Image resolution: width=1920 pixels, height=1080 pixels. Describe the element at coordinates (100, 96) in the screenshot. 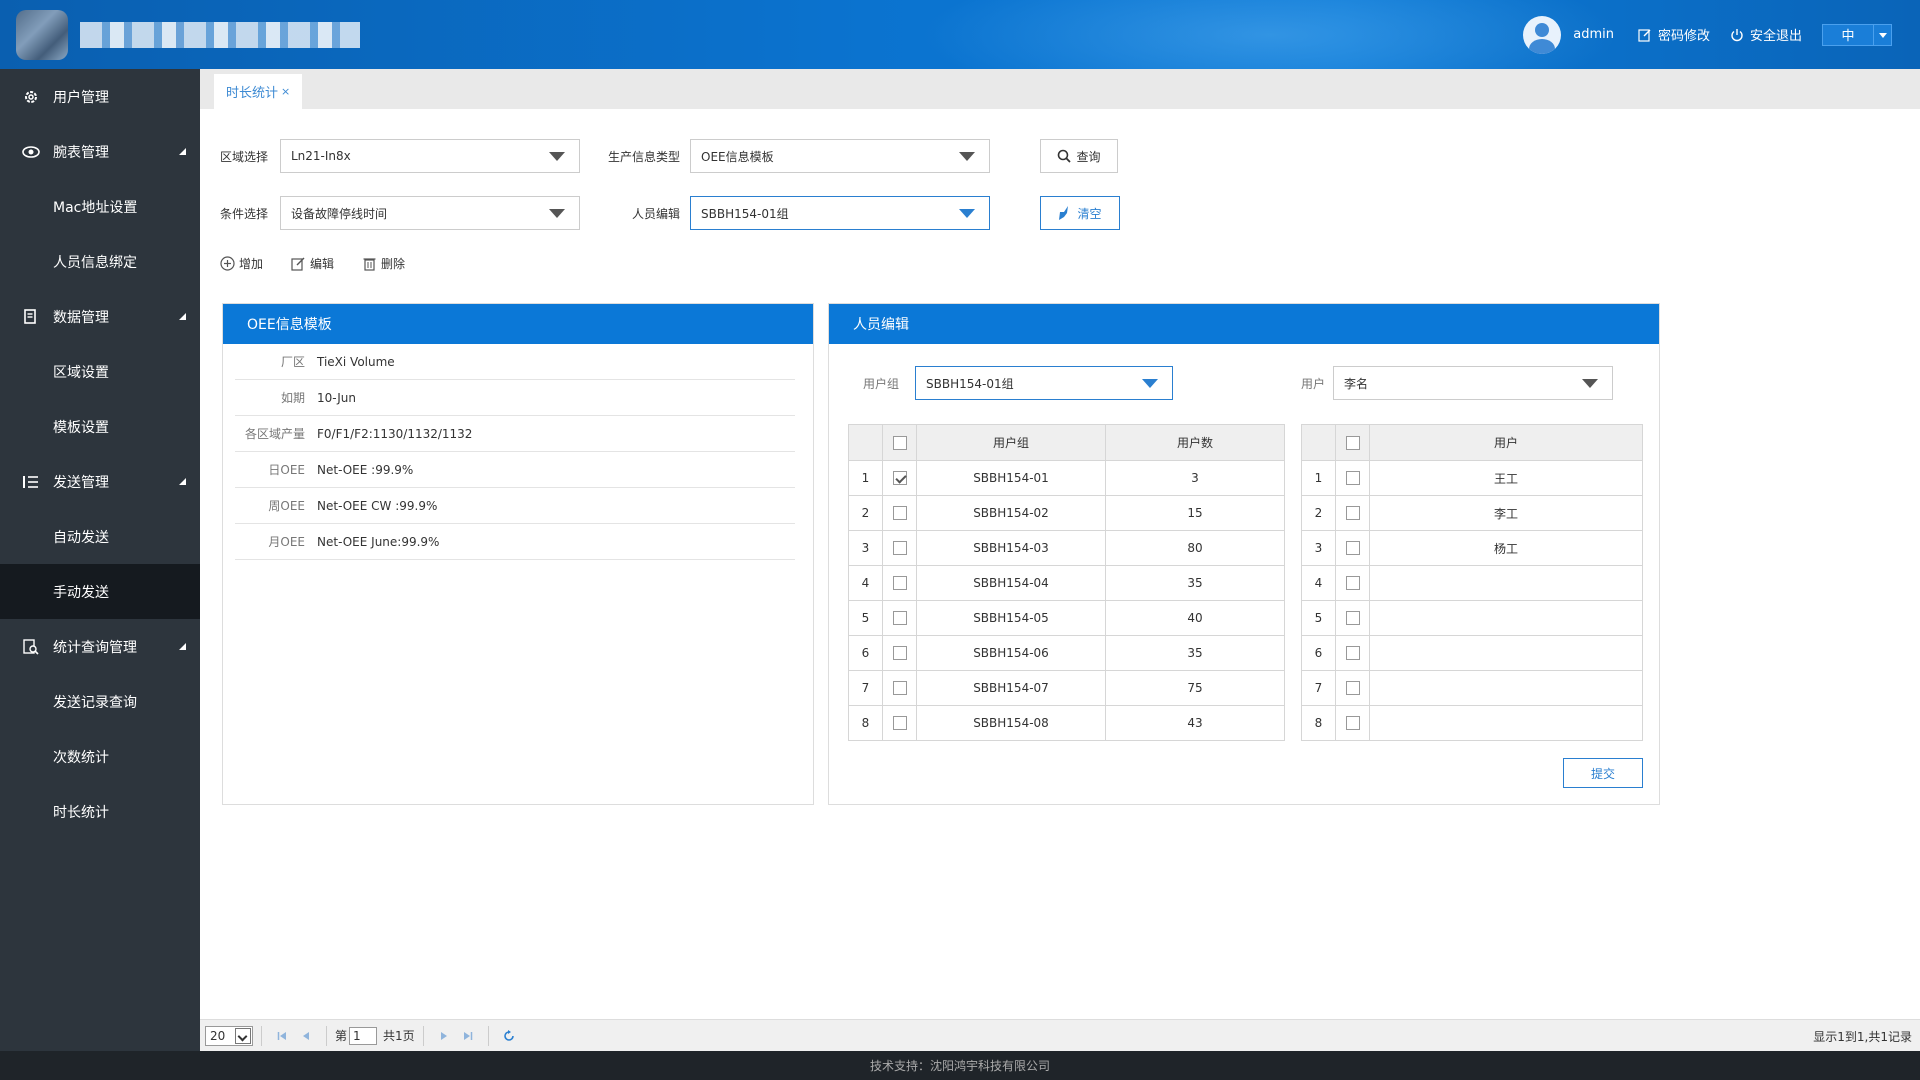

I see `sidebar-item-user-management: 用户管理` at that location.